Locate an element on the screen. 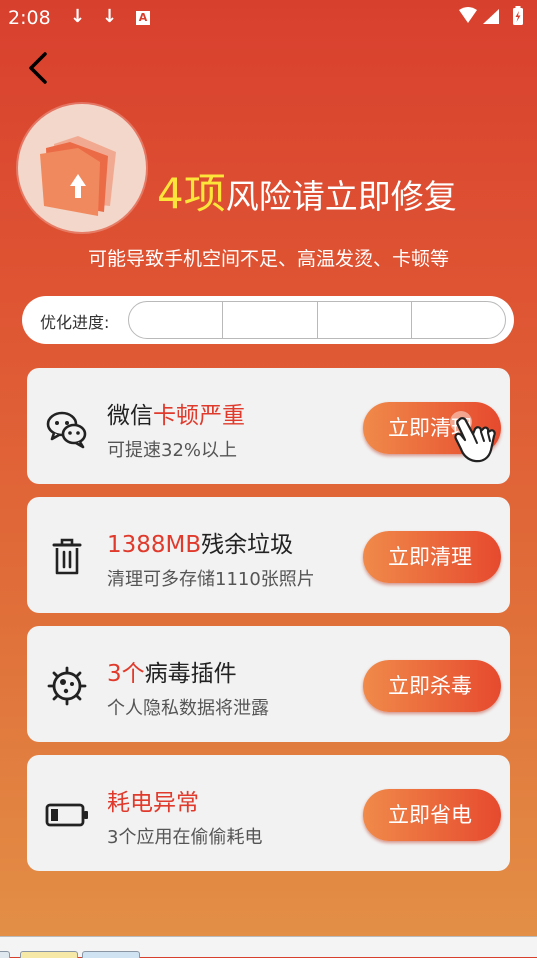 The width and height of the screenshot is (537, 958). battery-drain-card: 耗电异常 3个应用在偷偷耗电 立即省电 is located at coordinates (268, 813).